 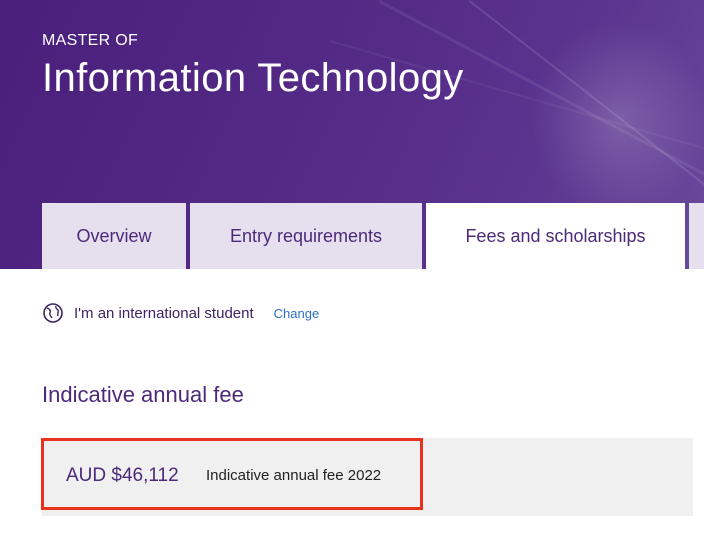 I want to click on globe-icon, so click(x=53, y=313).